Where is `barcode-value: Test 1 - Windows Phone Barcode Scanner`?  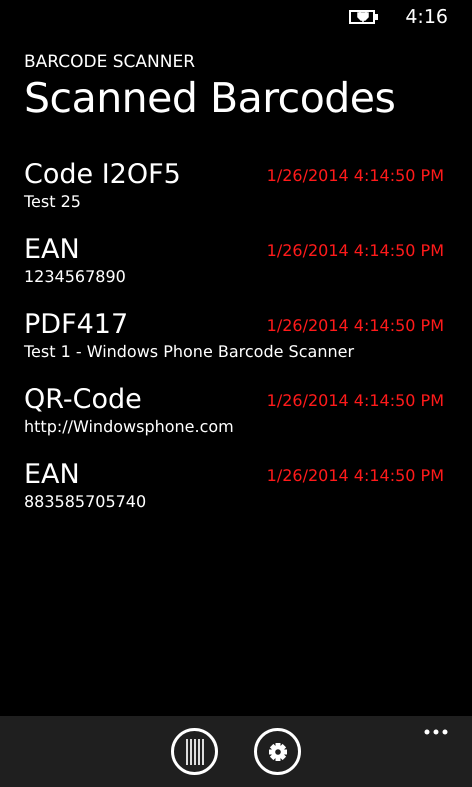 barcode-value: Test 1 - Windows Phone Barcode Scanner is located at coordinates (190, 352).